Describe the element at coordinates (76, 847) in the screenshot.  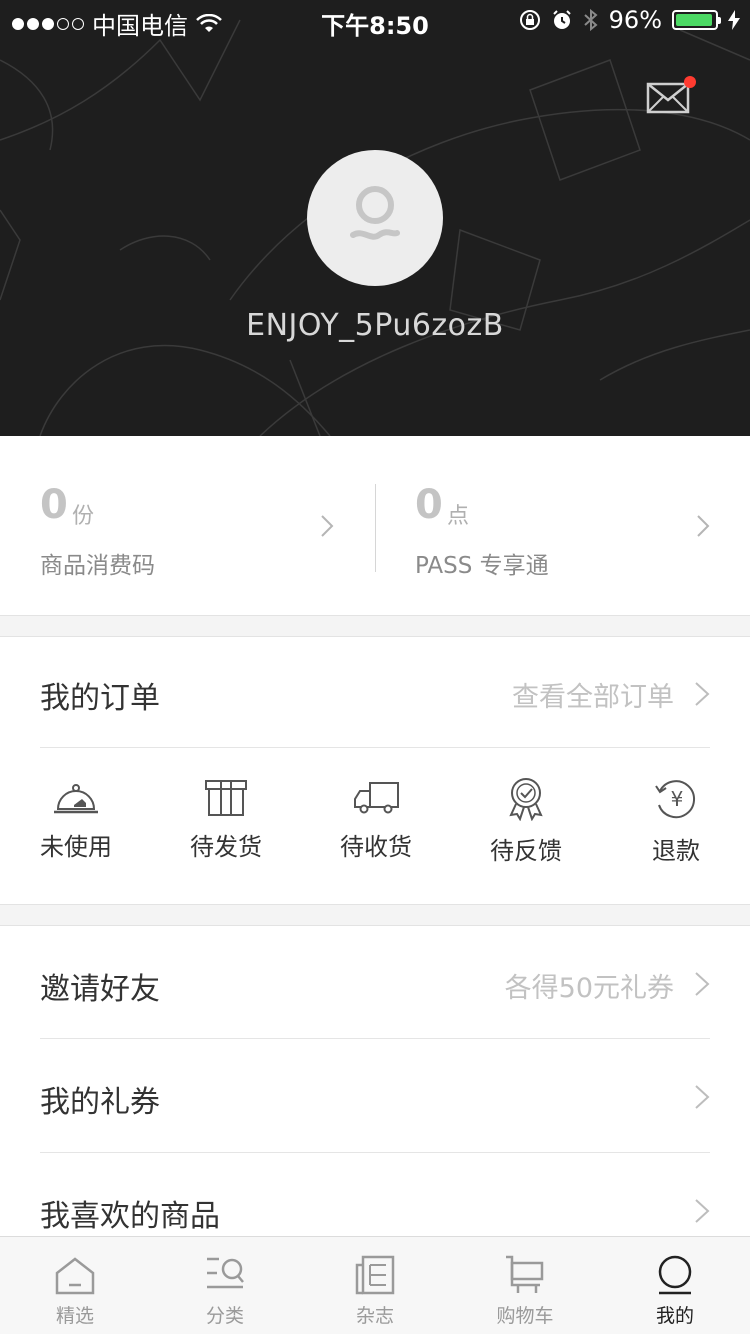
I see `order-status-label: 未使用` at that location.